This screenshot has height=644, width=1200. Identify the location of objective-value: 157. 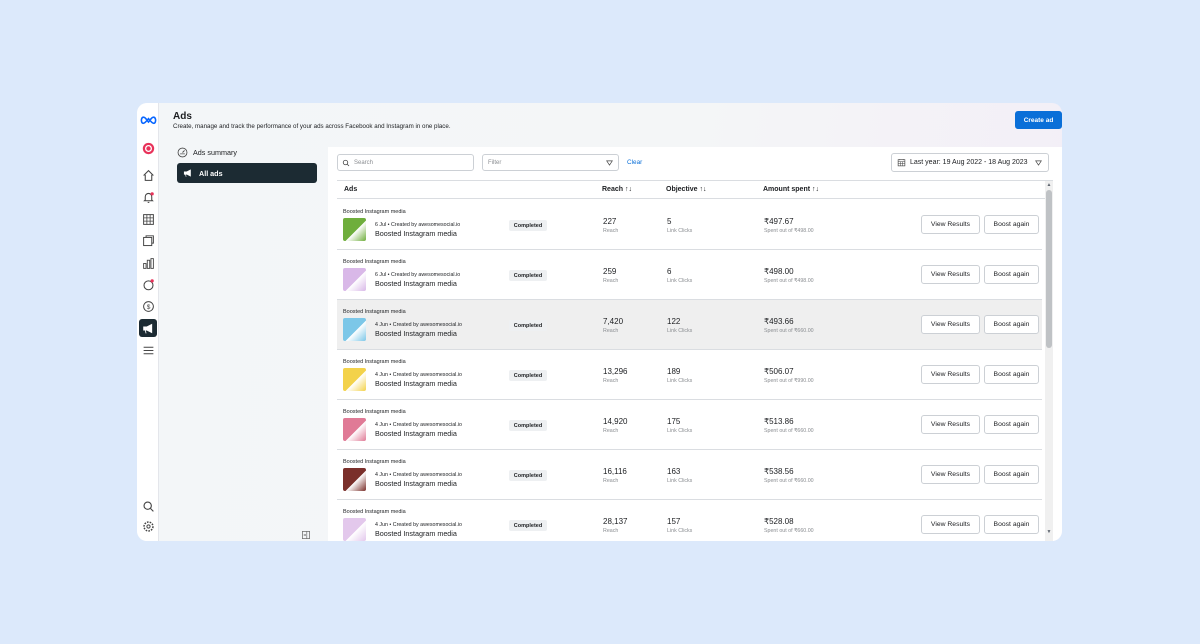
(674, 521).